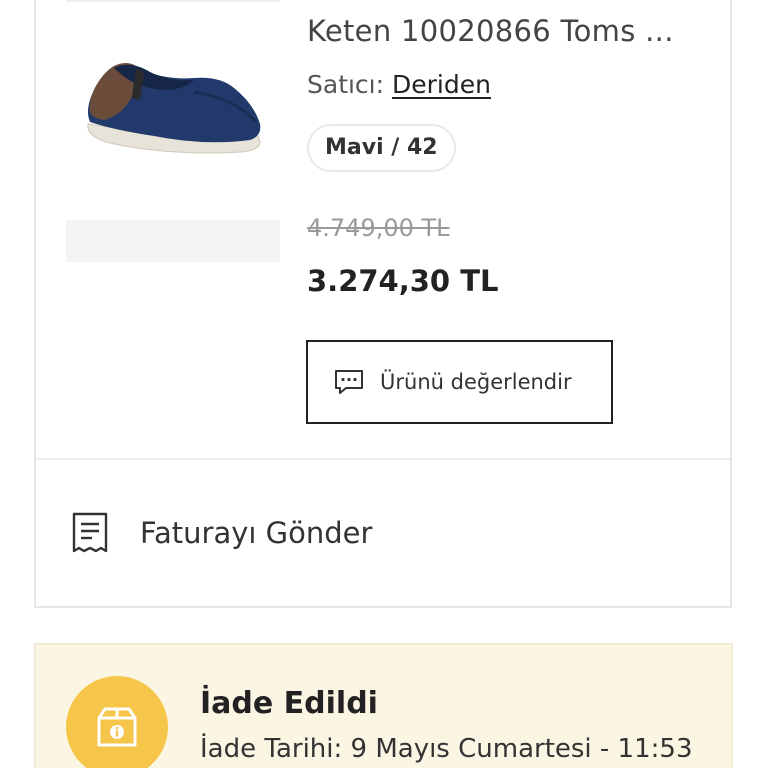 The height and width of the screenshot is (768, 768). I want to click on seller-label: Satıcı:, so click(346, 84).